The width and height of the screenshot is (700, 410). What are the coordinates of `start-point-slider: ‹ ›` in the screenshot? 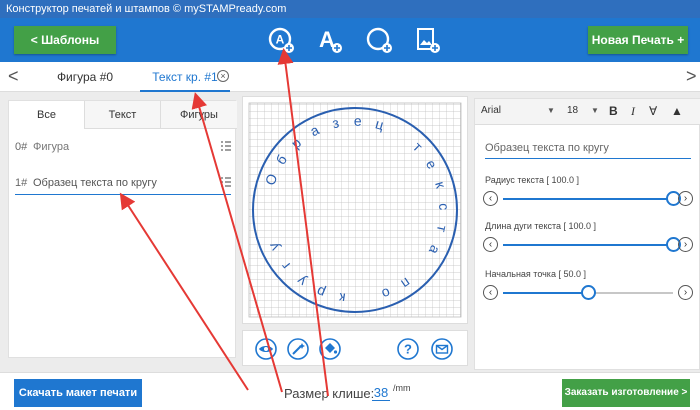 It's located at (588, 293).